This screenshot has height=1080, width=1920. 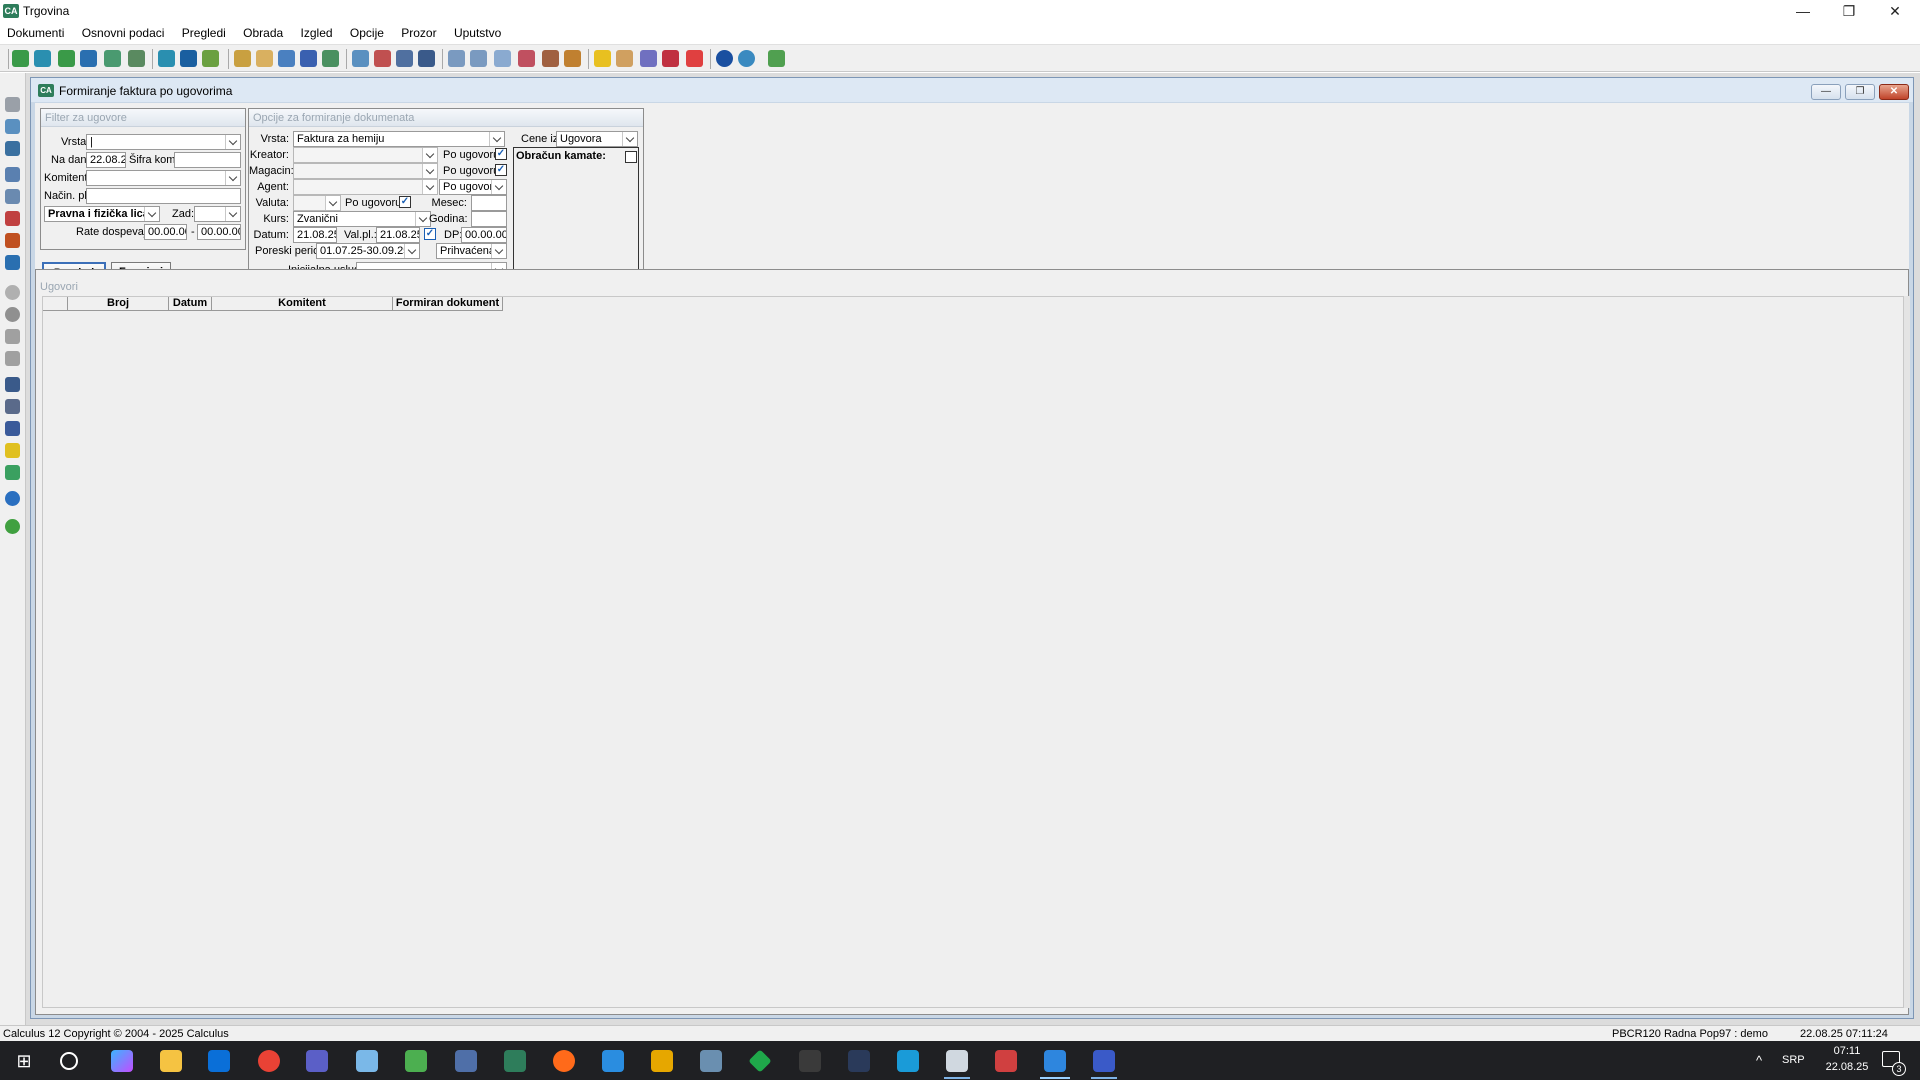 I want to click on printer-icon, so click(x=12, y=174).